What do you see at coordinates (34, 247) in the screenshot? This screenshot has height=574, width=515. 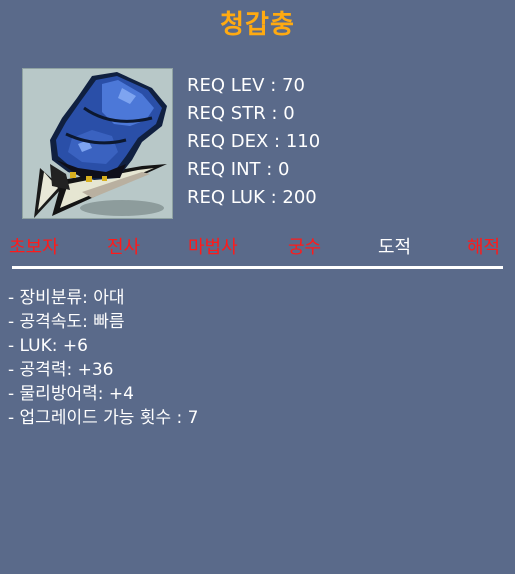 I see `job-beginner: 초보자` at bounding box center [34, 247].